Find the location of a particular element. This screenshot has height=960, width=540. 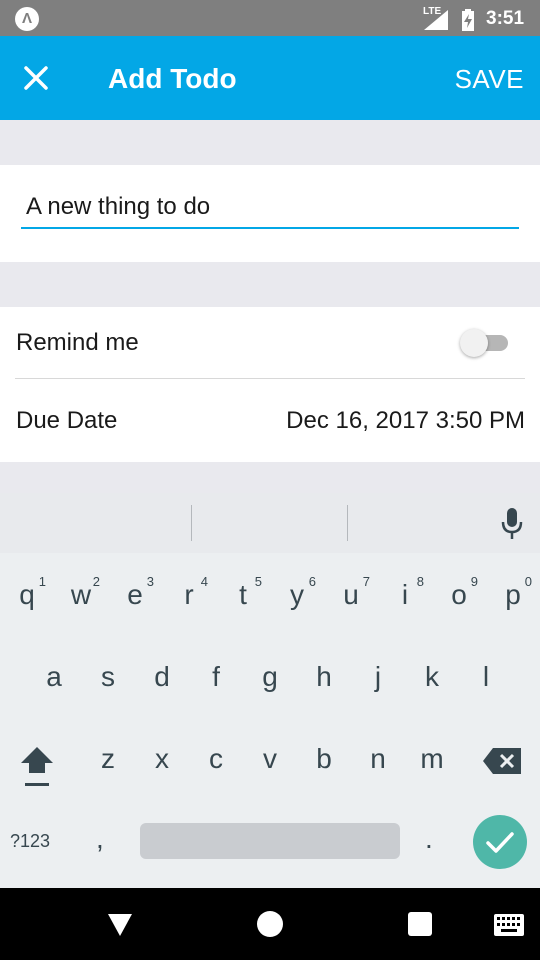

key-label: s is located at coordinates (108, 676).